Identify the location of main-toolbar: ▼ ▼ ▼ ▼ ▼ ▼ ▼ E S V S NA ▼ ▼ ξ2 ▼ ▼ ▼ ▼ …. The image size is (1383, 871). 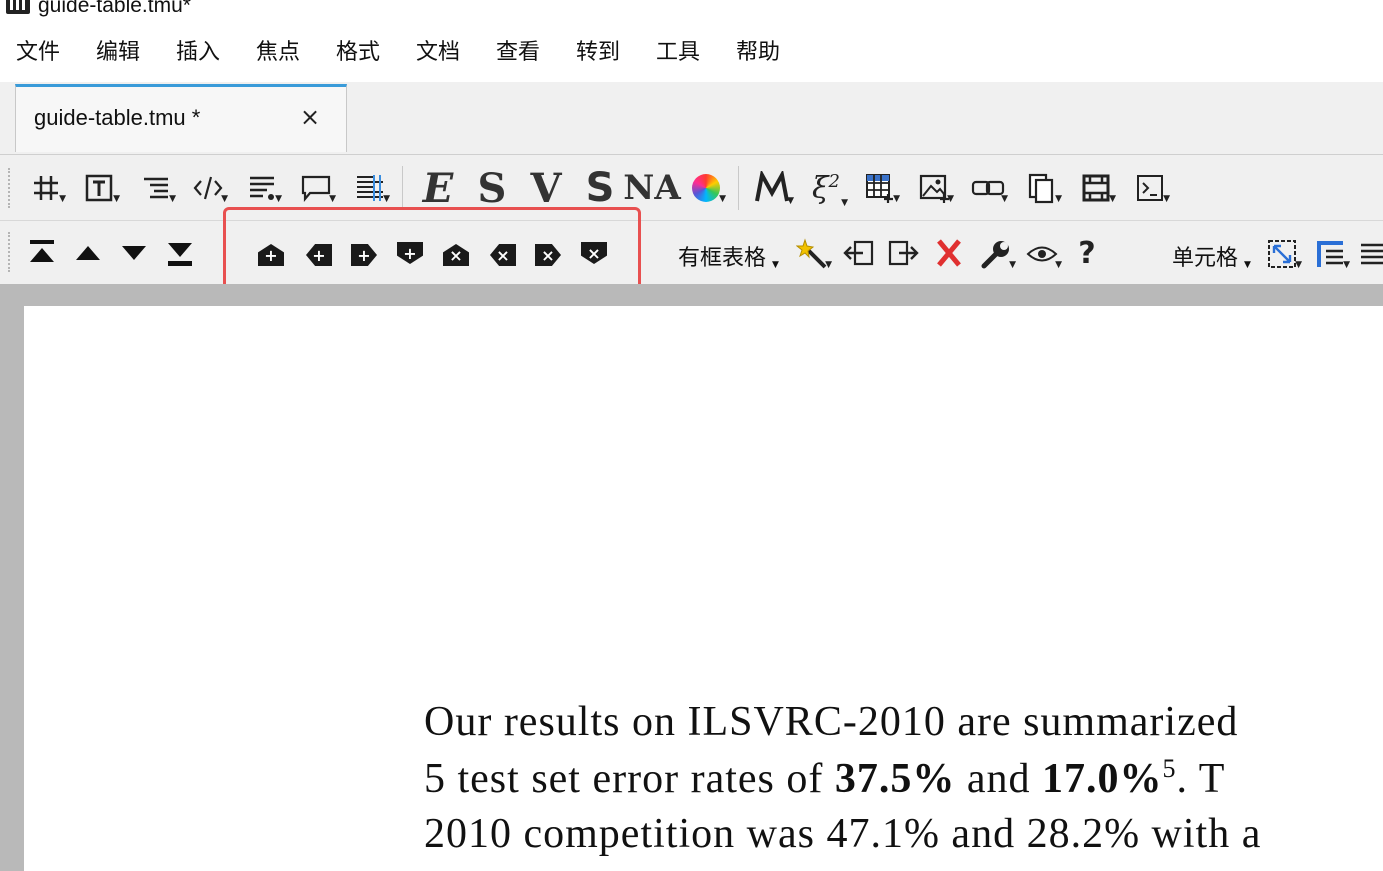
(691, 188).